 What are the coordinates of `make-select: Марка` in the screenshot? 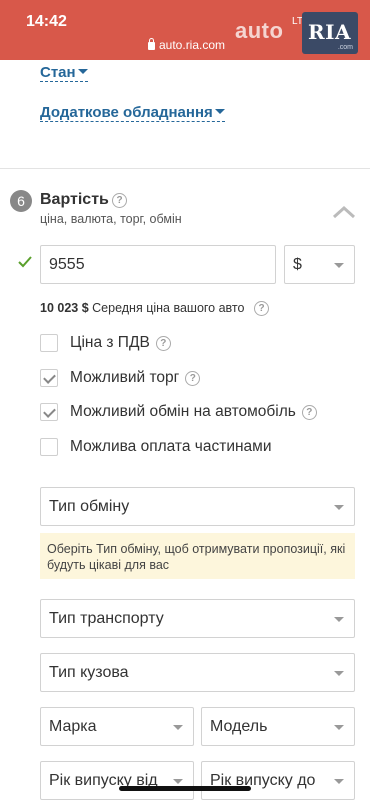 It's located at (117, 726).